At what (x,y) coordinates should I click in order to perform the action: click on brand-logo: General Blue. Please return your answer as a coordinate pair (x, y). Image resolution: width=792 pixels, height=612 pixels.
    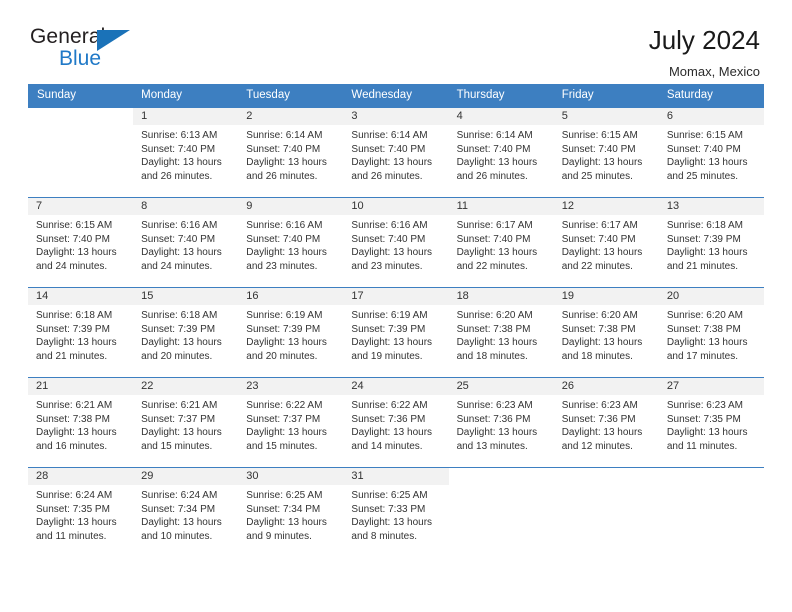
    Looking at the image, I should click on (85, 50).